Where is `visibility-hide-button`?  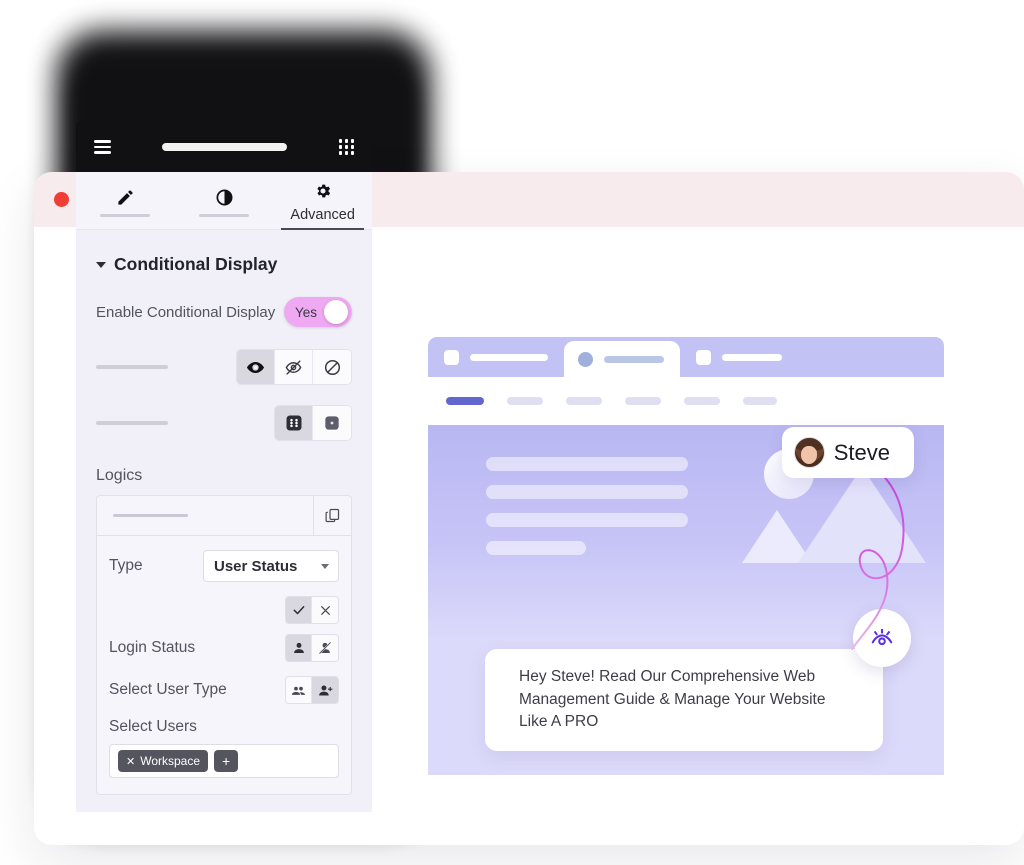 visibility-hide-button is located at coordinates (294, 367).